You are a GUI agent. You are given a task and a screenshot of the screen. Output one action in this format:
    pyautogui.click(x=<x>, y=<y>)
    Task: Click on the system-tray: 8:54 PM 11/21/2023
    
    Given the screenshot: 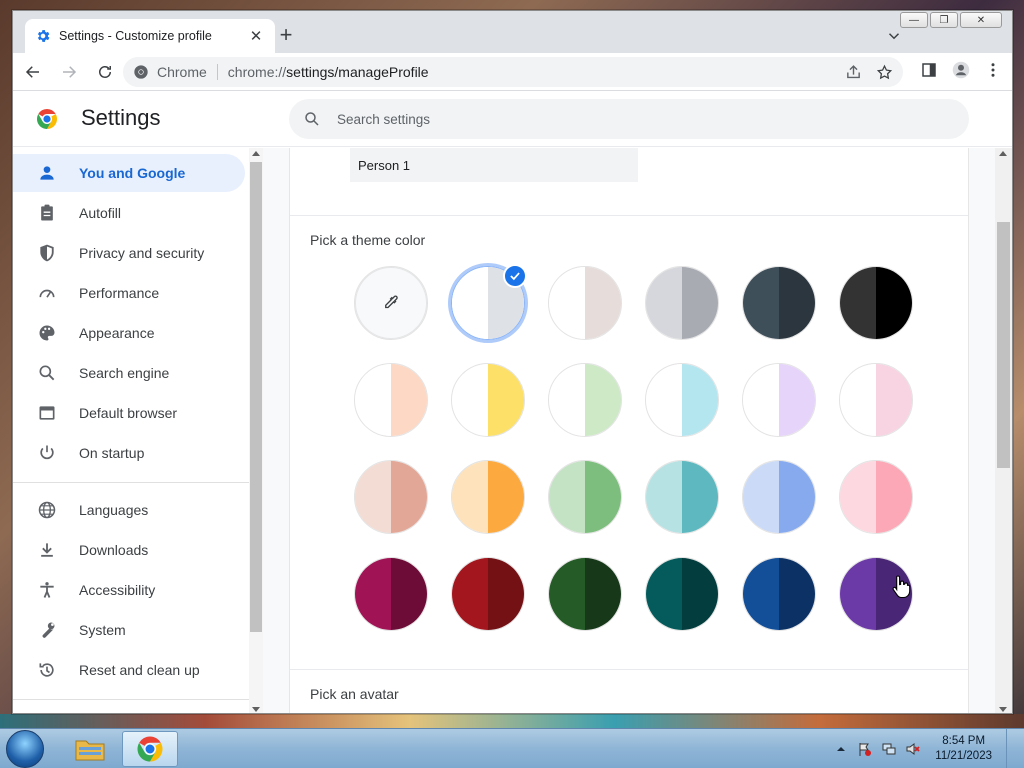 What is the action you would take?
    pyautogui.click(x=924, y=748)
    